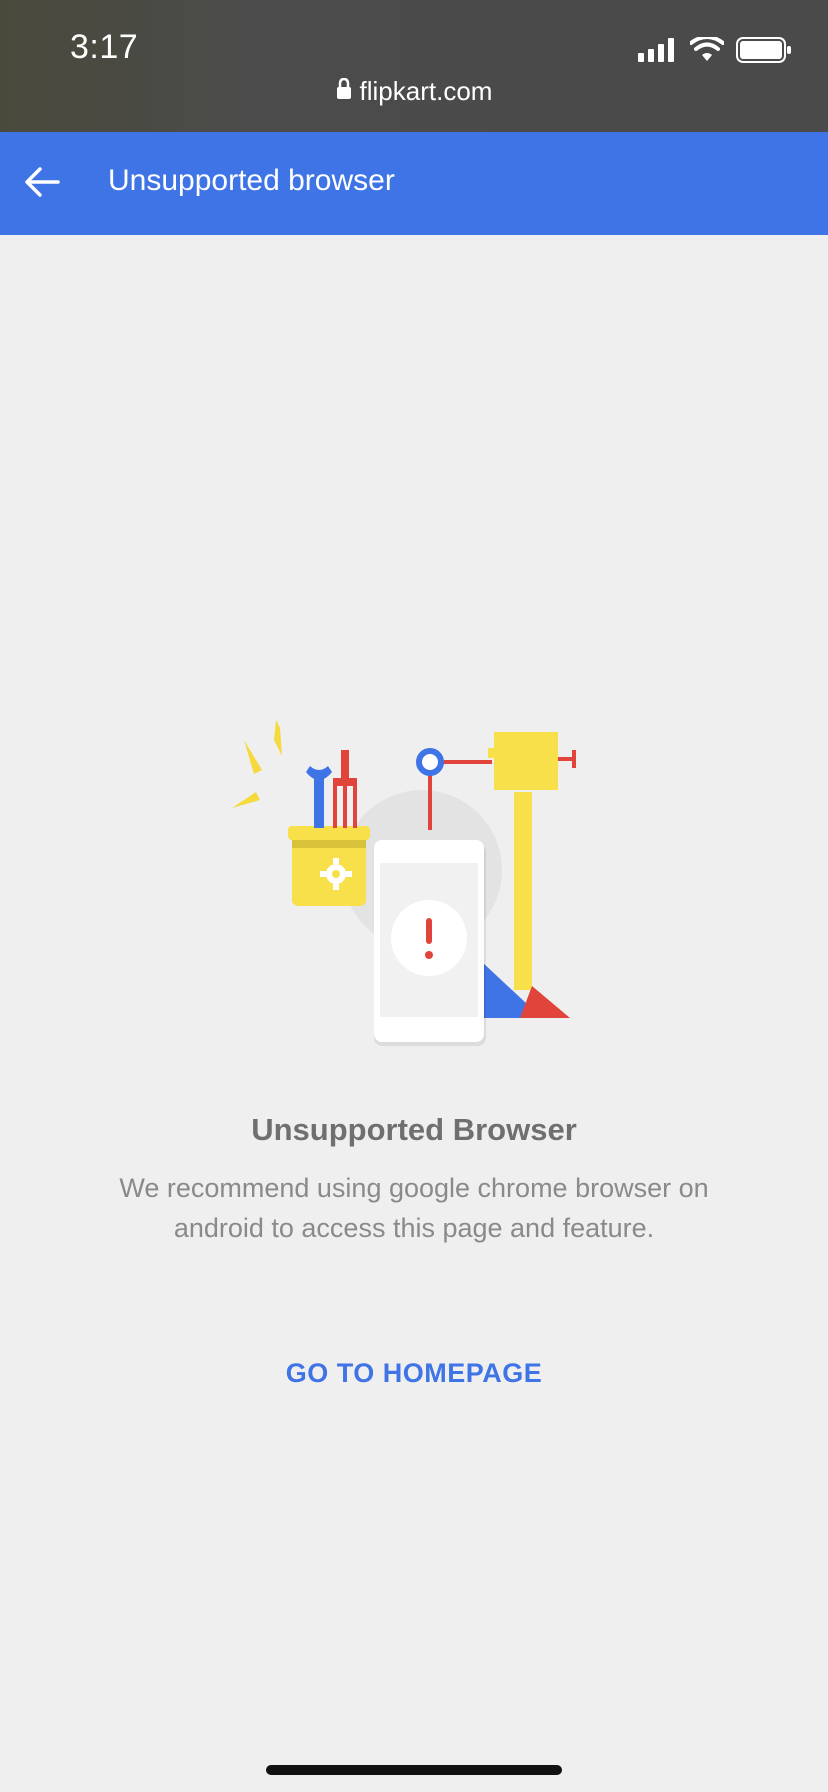 Image resolution: width=828 pixels, height=1792 pixels. I want to click on error-title: Unsupported Browser, so click(414, 1129).